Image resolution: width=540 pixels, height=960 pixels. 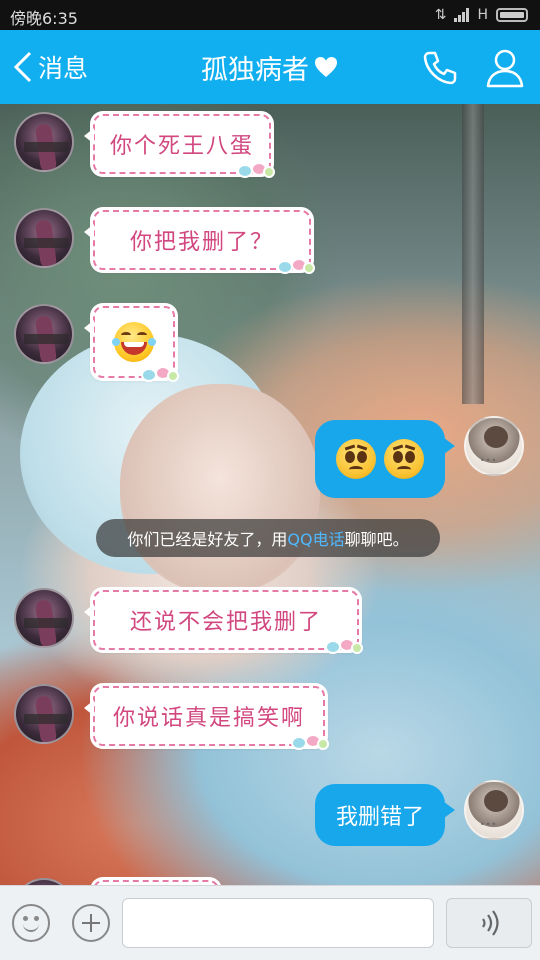 I want to click on message-text: 你把我删了？, so click(x=201, y=242).